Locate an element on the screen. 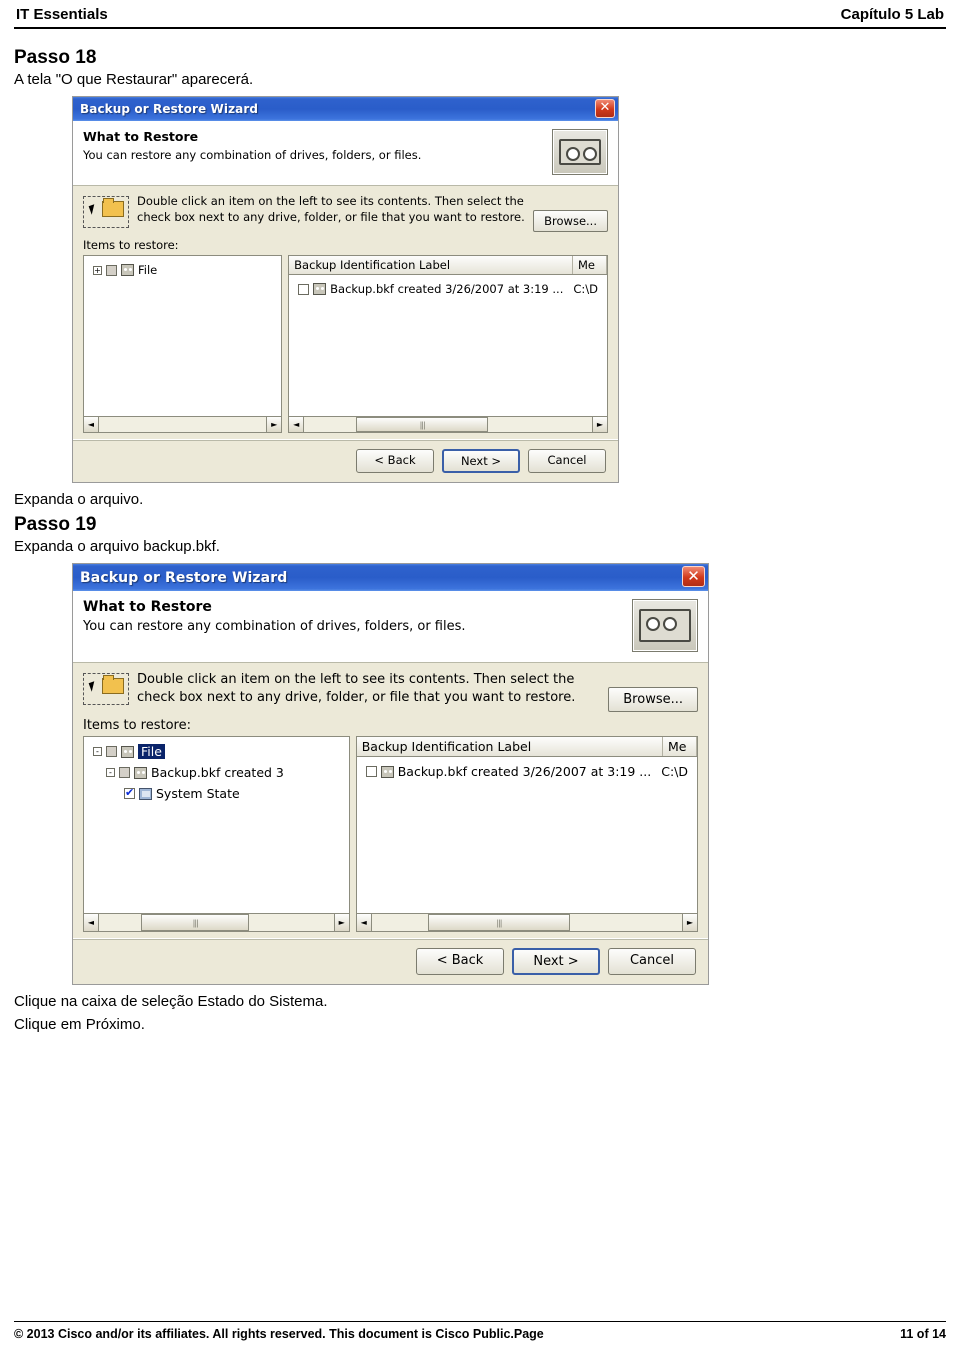 This screenshot has height=1351, width=960. step-18-title: Passo 18 is located at coordinates (55, 57).